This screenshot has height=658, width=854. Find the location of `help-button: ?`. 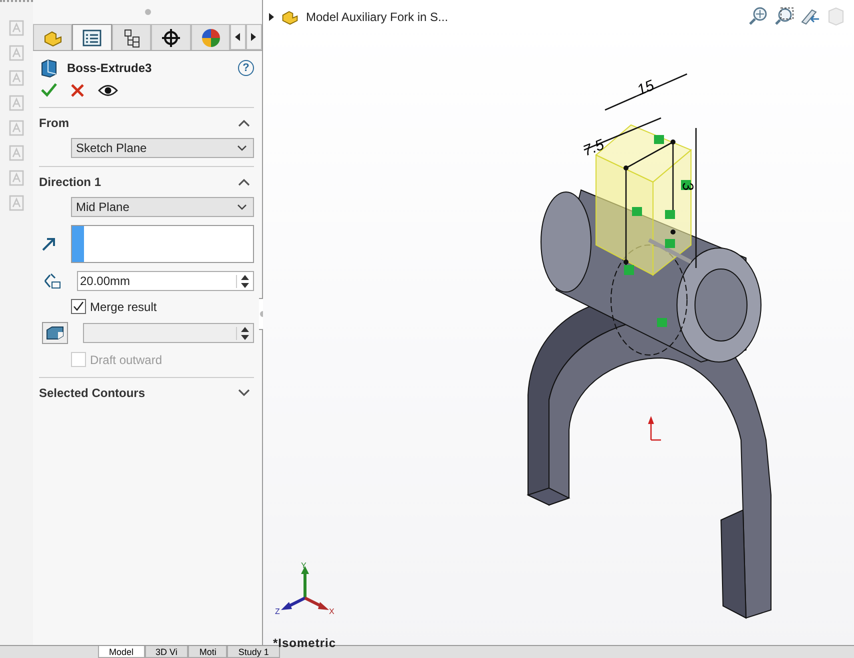

help-button: ? is located at coordinates (246, 68).